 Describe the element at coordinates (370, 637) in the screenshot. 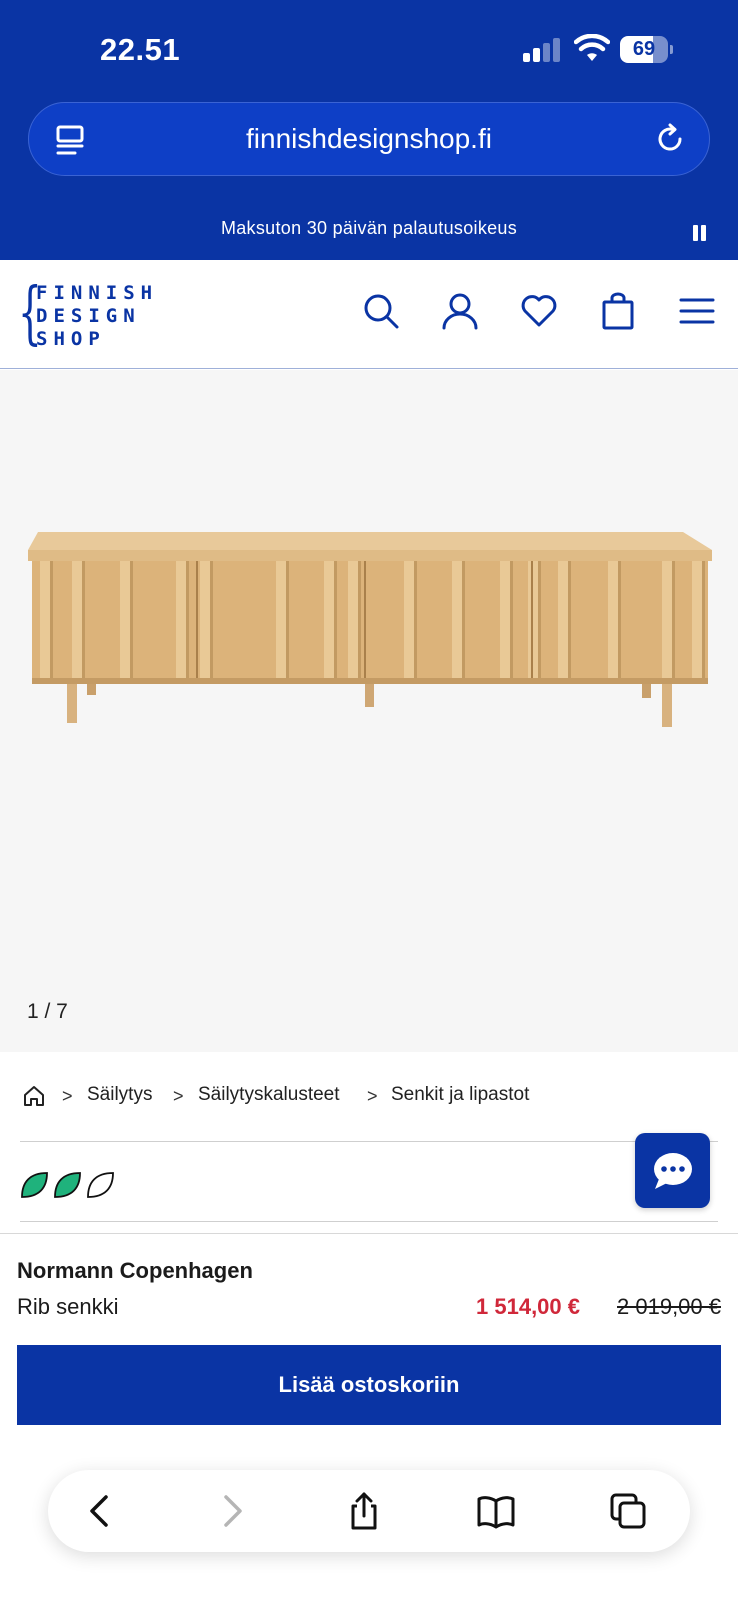

I see `product-image` at that location.